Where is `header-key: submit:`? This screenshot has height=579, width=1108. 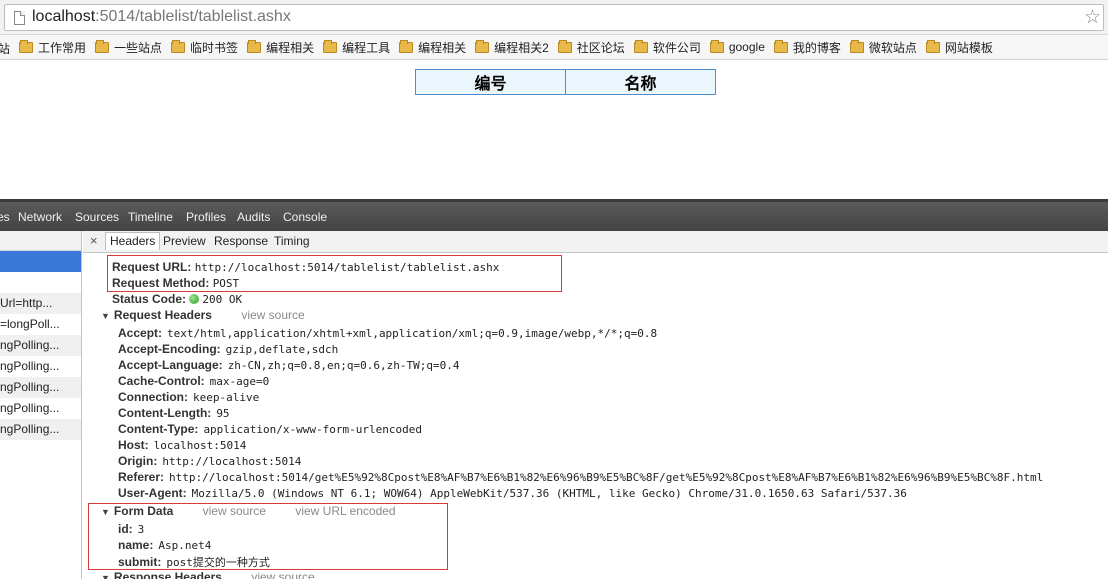
header-key: submit: is located at coordinates (140, 562).